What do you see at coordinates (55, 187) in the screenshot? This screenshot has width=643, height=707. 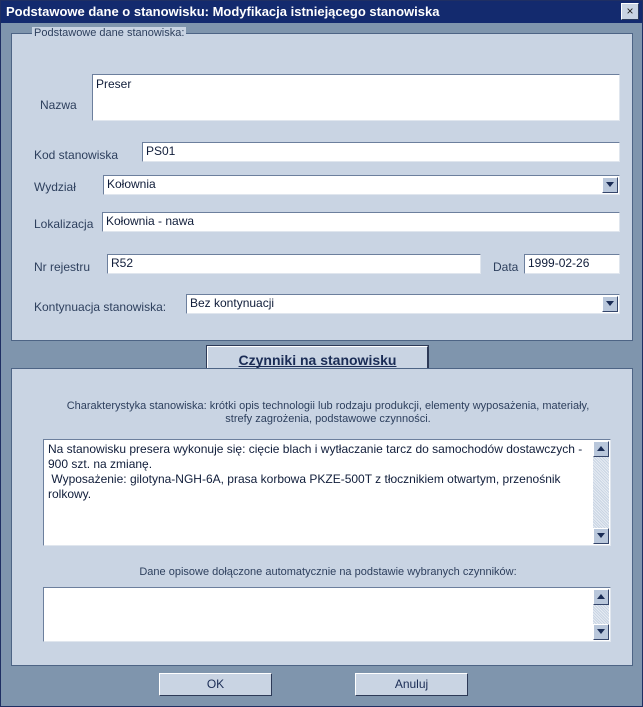 I see `department-label: Wydział` at bounding box center [55, 187].